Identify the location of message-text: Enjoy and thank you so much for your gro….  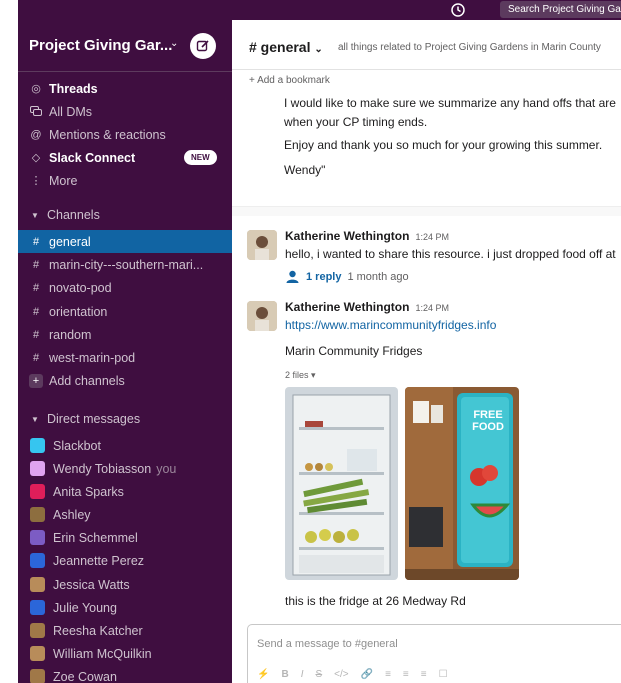
(443, 145).